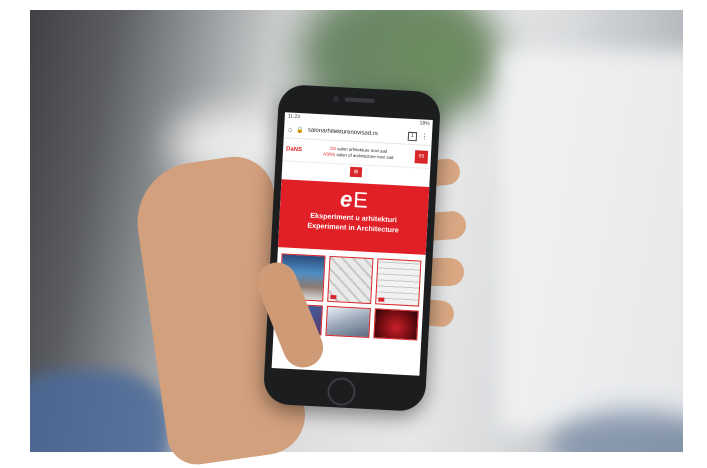 Image resolution: width=707 pixels, height=468 pixels. I want to click on earpiece-speaker, so click(359, 100).